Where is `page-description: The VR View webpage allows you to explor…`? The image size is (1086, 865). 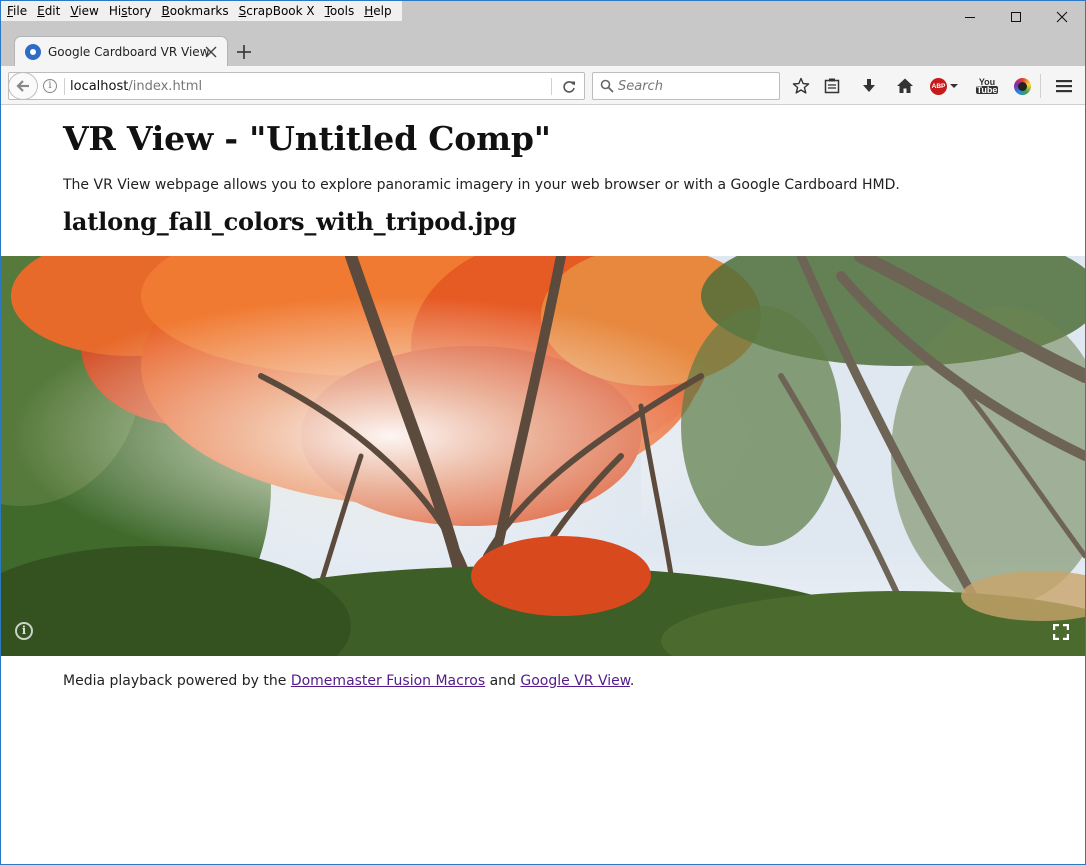 page-description: The VR View webpage allows you to explor… is located at coordinates (481, 185).